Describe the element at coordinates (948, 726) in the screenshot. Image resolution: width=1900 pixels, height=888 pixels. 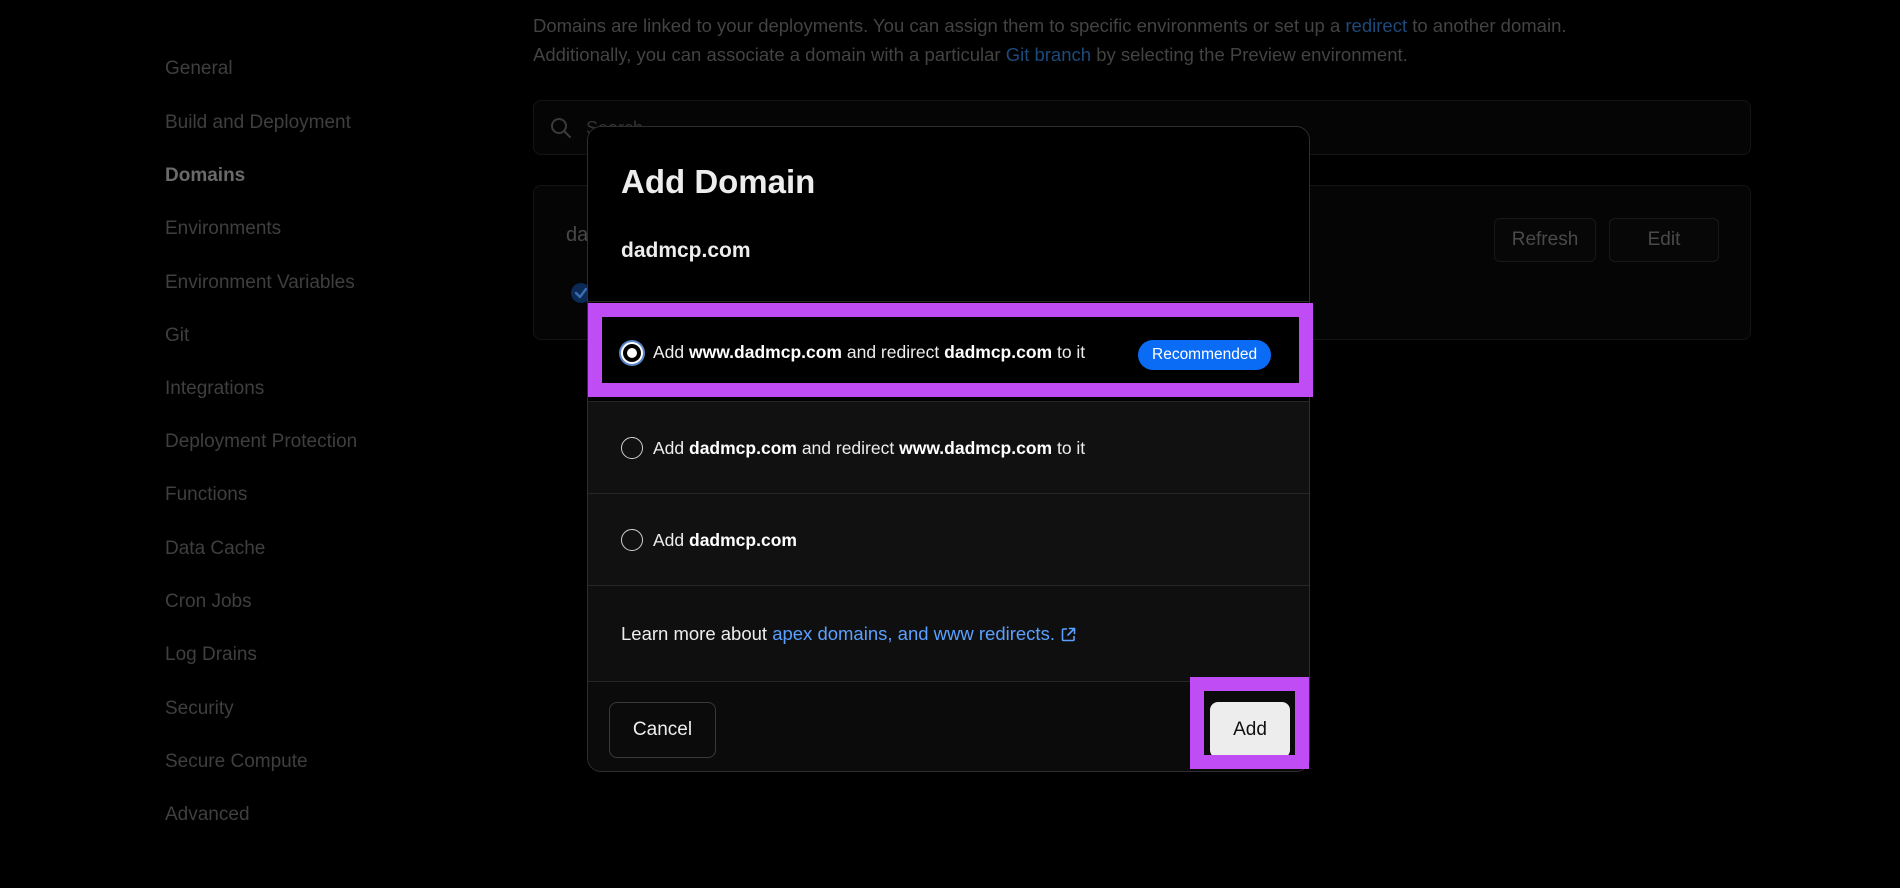
I see `dialog-footer: Cancel Add` at that location.